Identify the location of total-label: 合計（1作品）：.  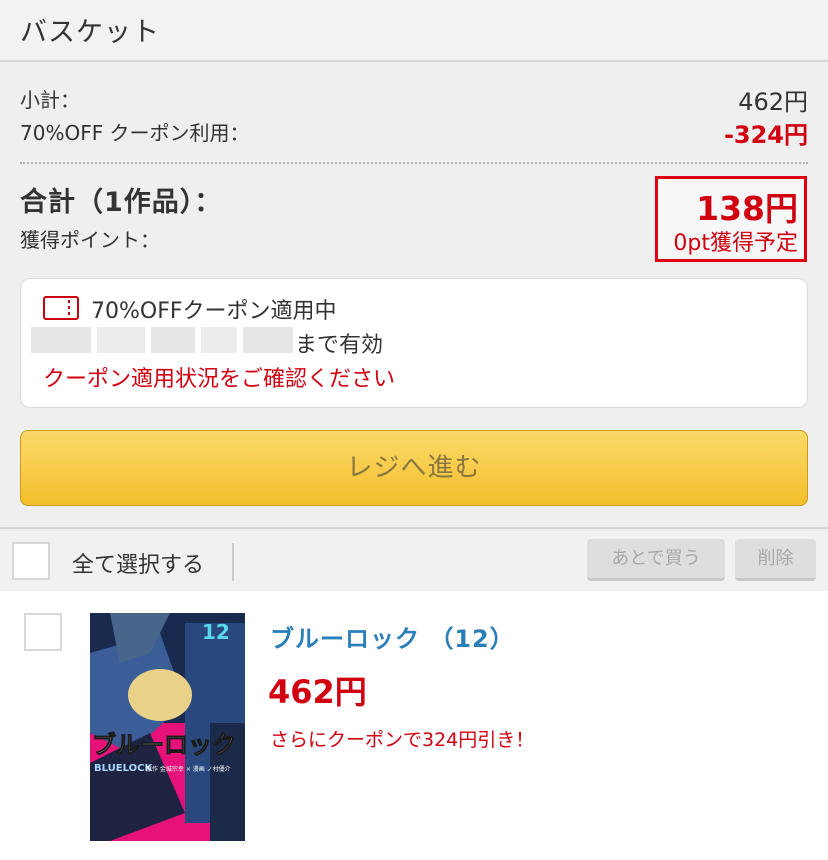
(121, 202).